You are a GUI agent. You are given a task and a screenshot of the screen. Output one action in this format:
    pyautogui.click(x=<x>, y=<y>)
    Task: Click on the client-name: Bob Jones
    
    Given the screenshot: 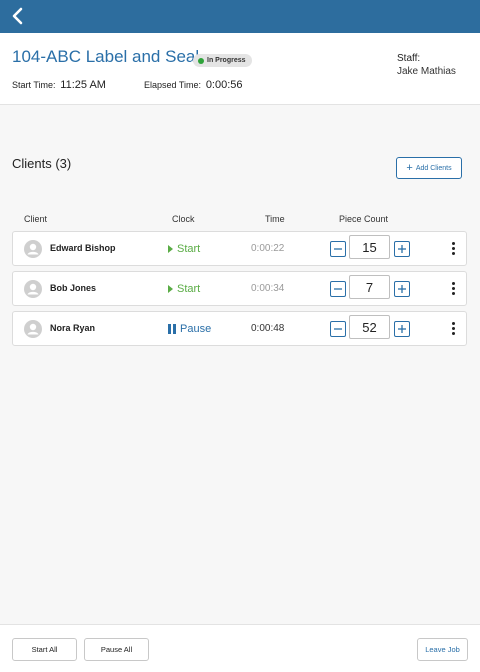 What is the action you would take?
    pyautogui.click(x=73, y=288)
    